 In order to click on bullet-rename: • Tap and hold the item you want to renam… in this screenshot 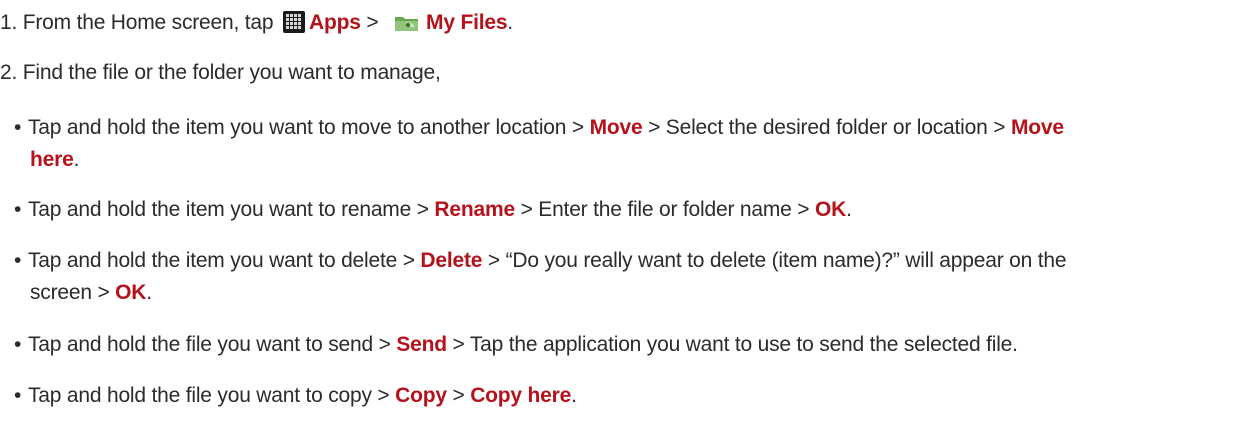, I will do `click(433, 209)`.